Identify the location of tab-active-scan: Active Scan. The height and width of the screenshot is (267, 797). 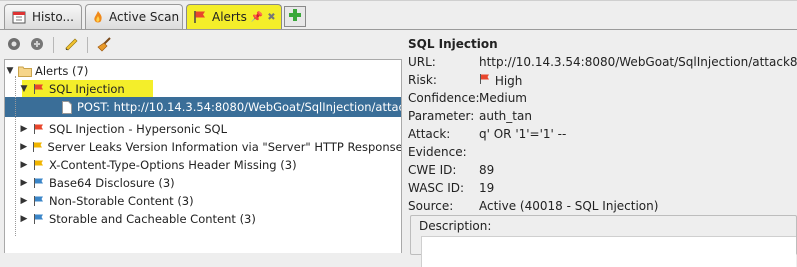
(134, 16).